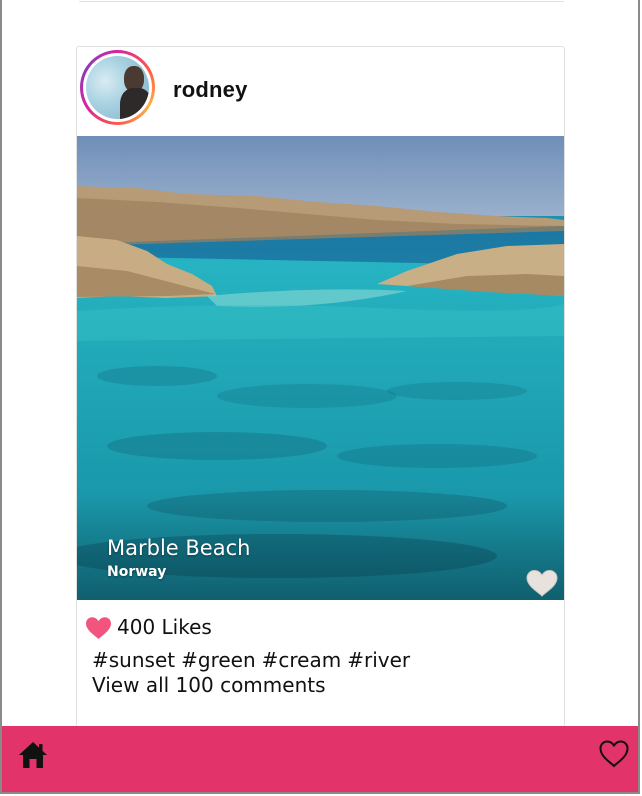 The width and height of the screenshot is (642, 796). Describe the element at coordinates (321, 1) in the screenshot. I see `previous-post-card-edge` at that location.